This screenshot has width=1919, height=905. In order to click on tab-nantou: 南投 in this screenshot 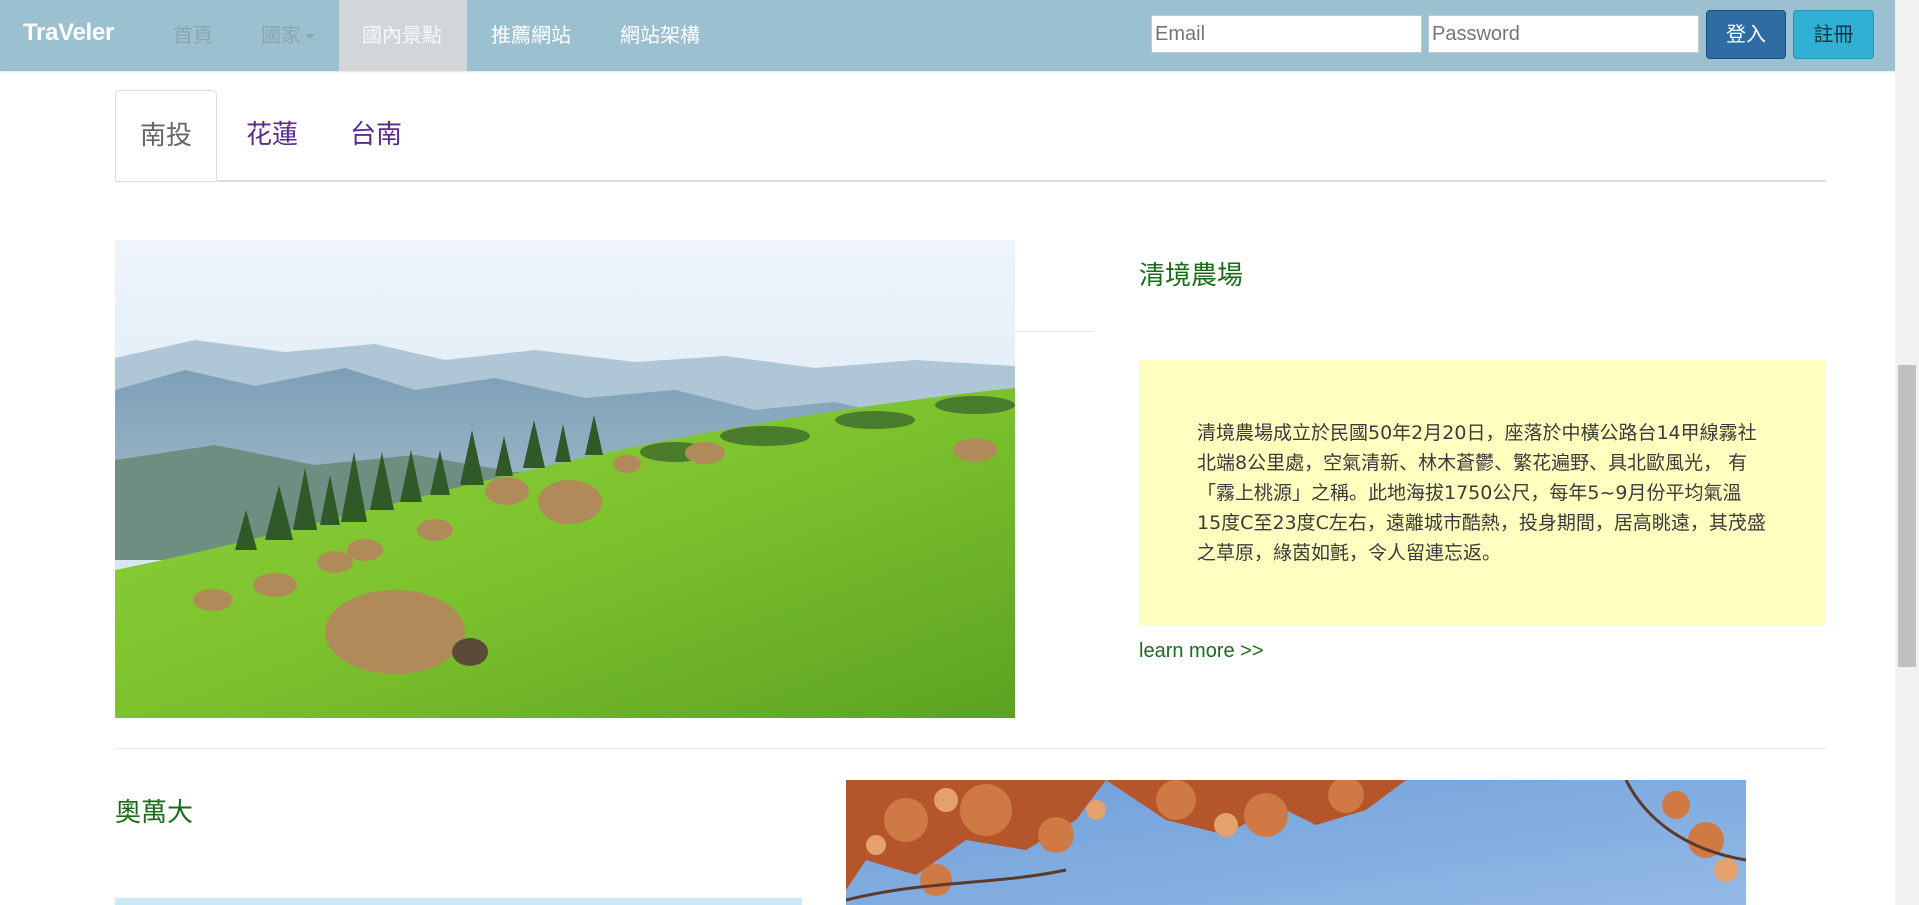, I will do `click(166, 135)`.